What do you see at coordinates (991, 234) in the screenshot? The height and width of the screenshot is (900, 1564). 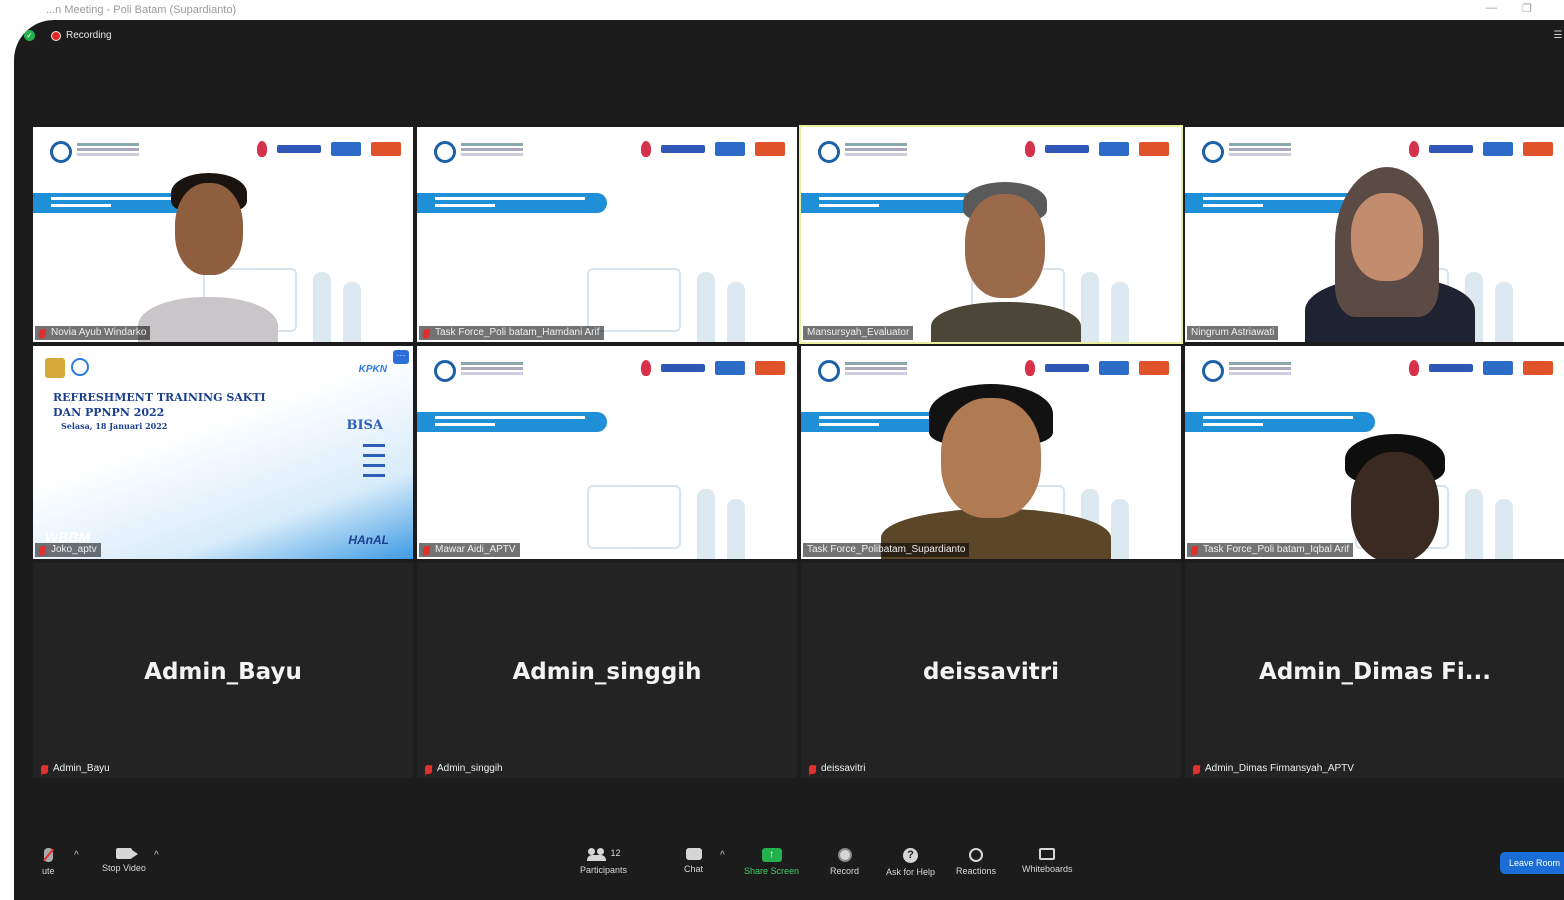 I see `active-speaker-tile: Mansursyah_Evaluator` at bounding box center [991, 234].